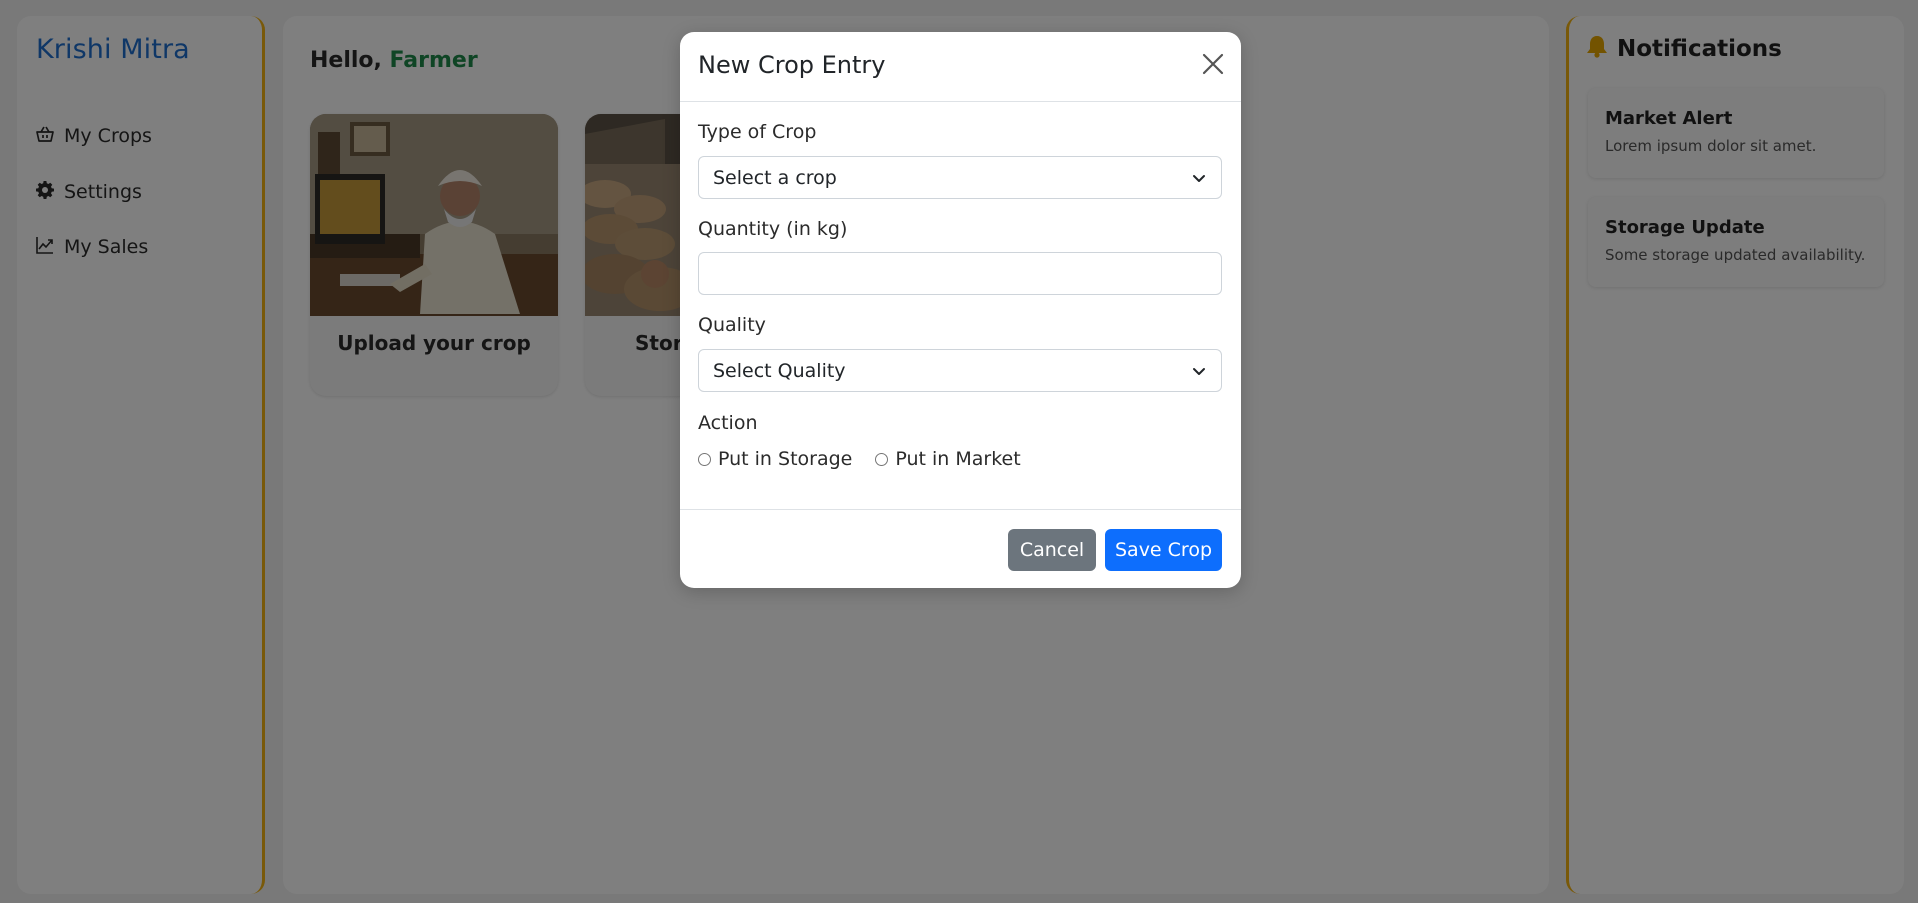  I want to click on crop-type-label: Type of Crop, so click(757, 132).